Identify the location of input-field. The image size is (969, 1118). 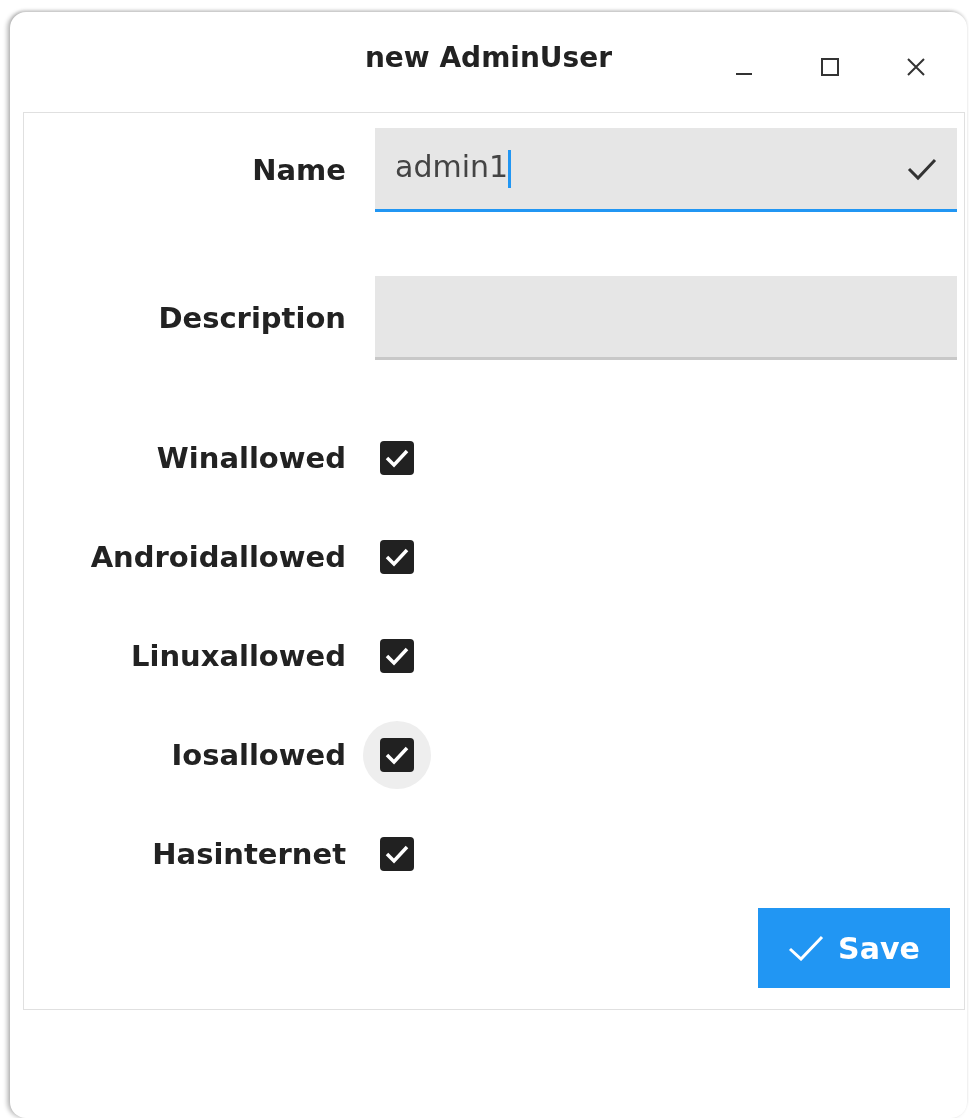
(666, 318).